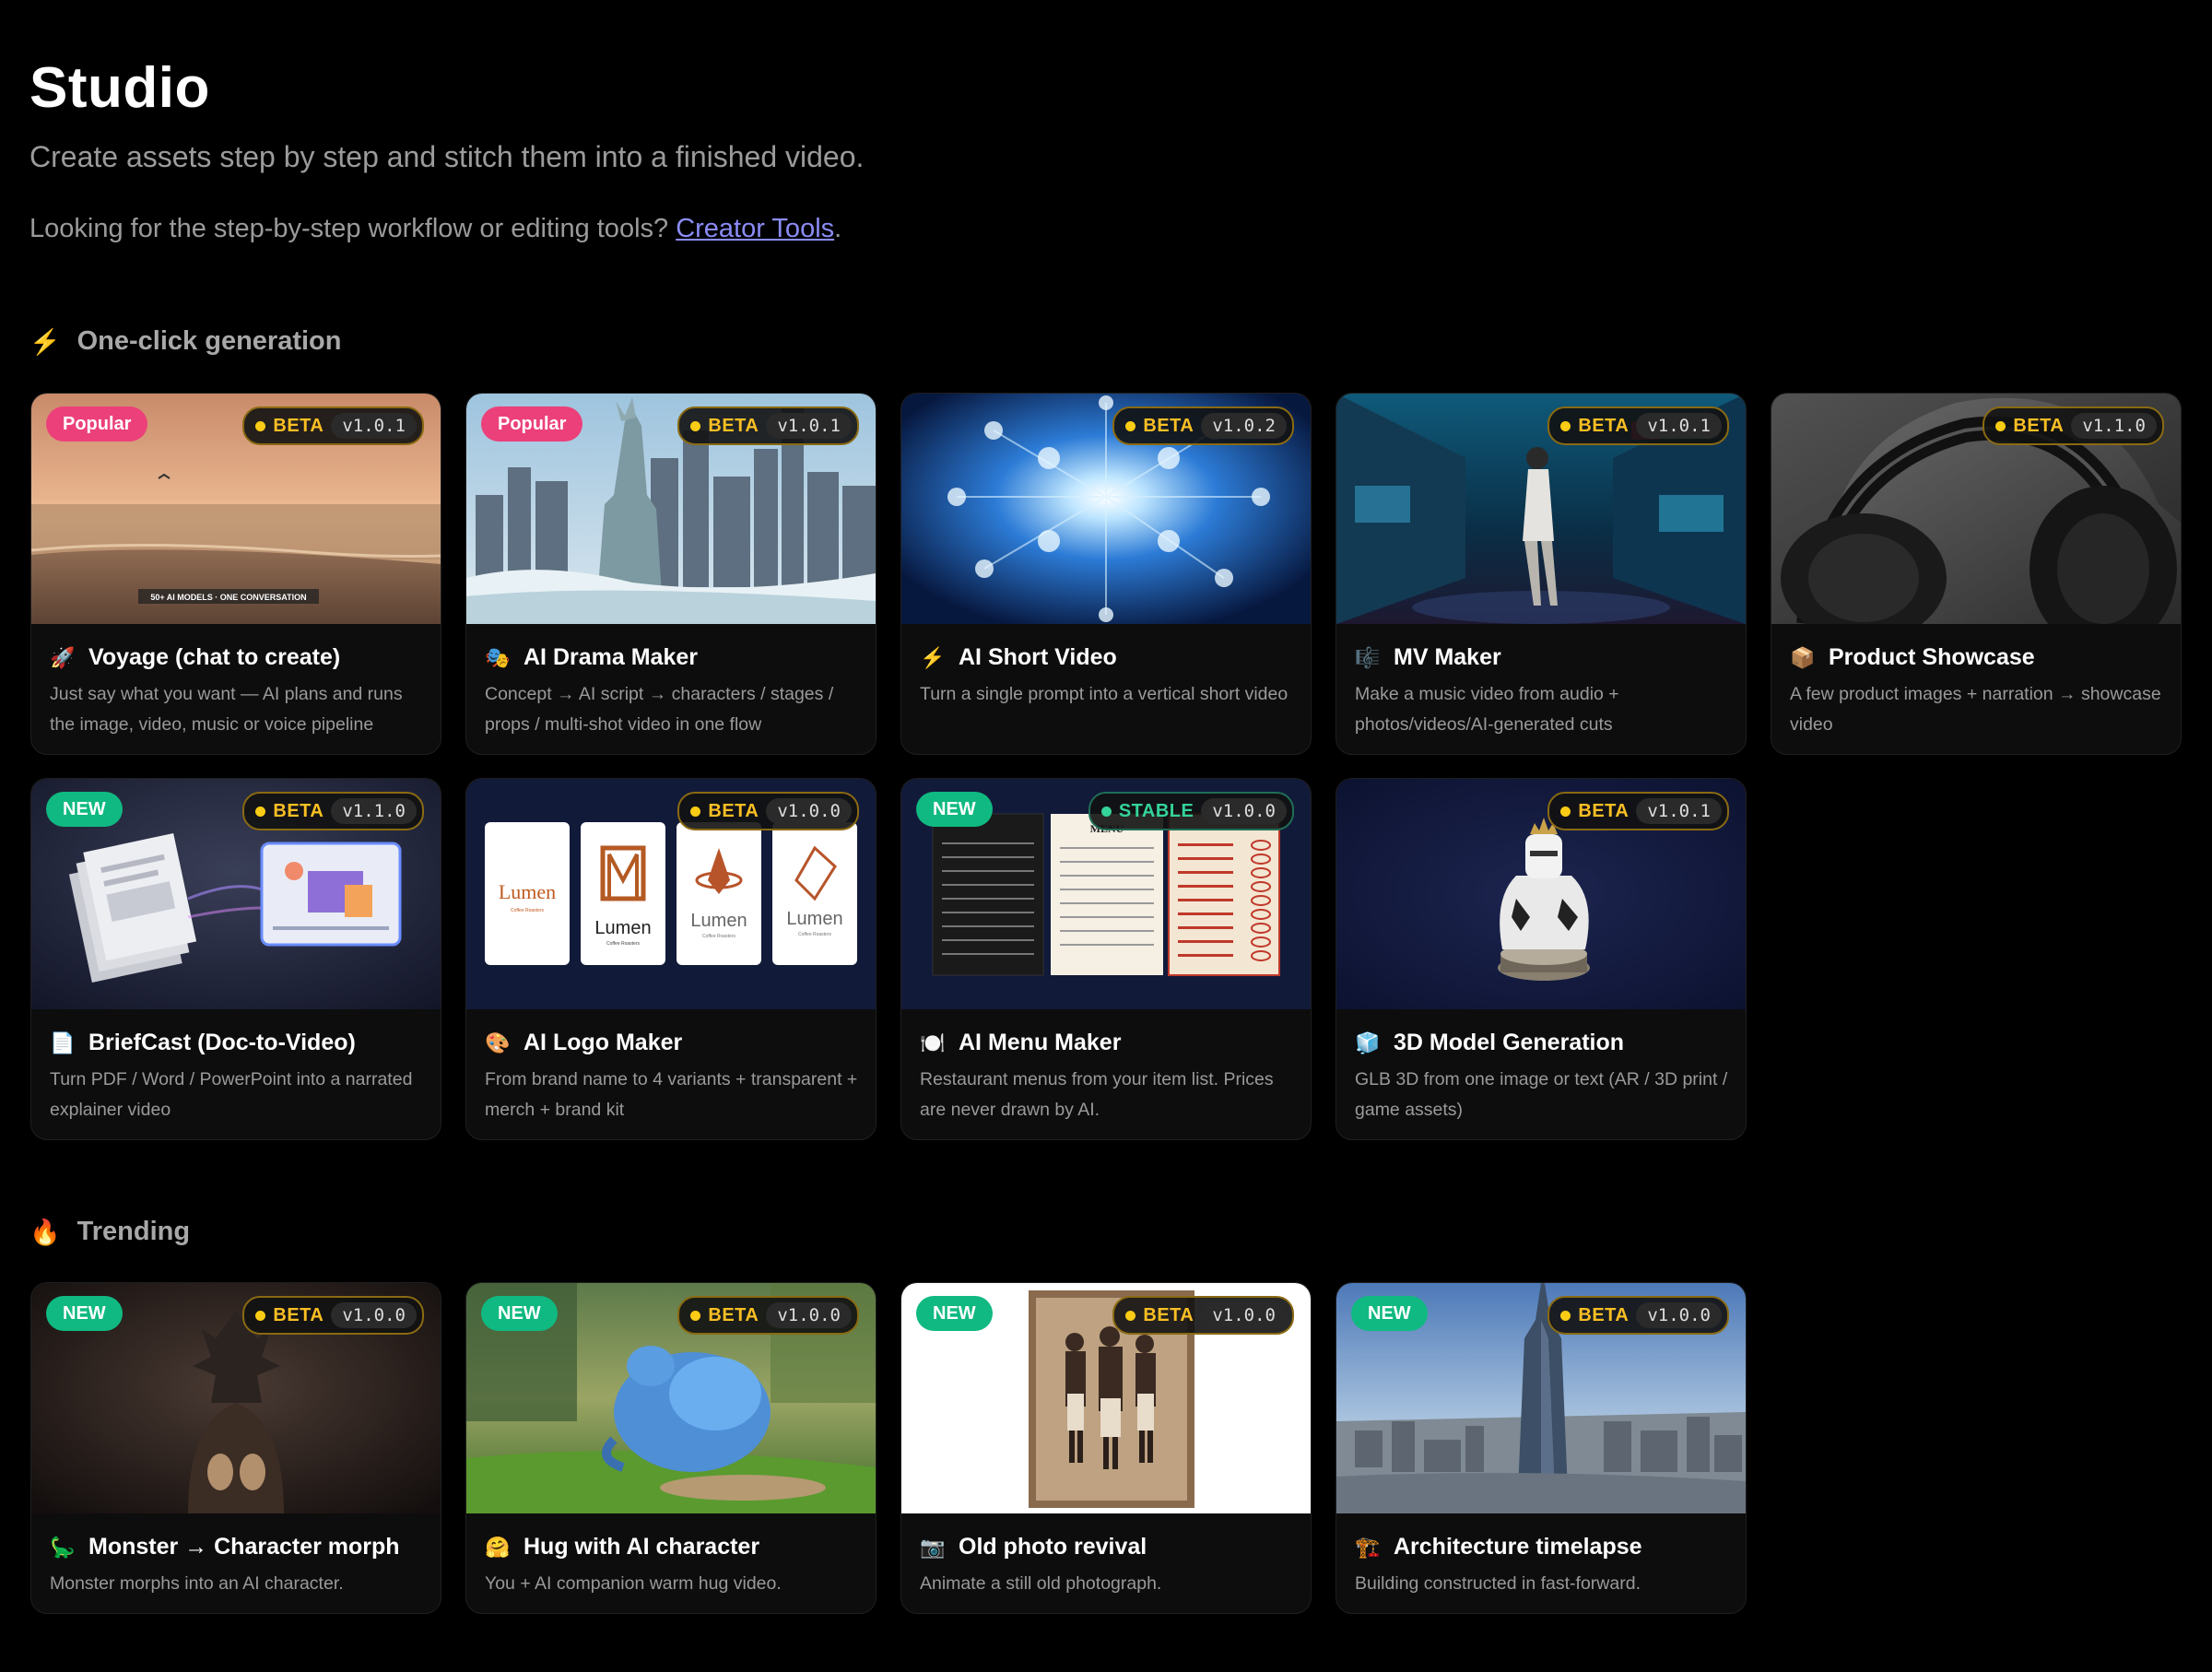  Describe the element at coordinates (719, 936) in the screenshot. I see `logo-variant-3-sub: Coffee Roasters` at that location.